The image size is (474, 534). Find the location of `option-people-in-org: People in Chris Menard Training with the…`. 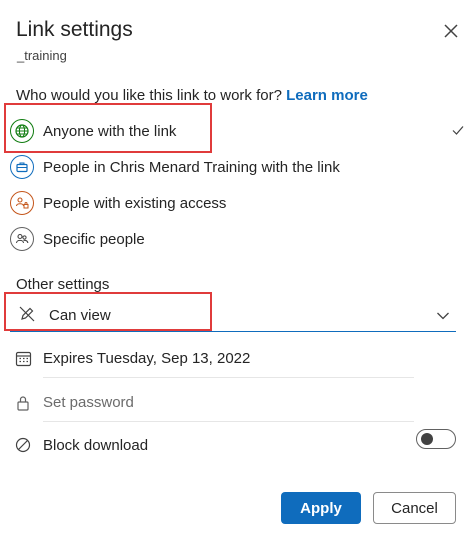

option-people-in-org: People in Chris Menard Training with the… is located at coordinates (240, 167).